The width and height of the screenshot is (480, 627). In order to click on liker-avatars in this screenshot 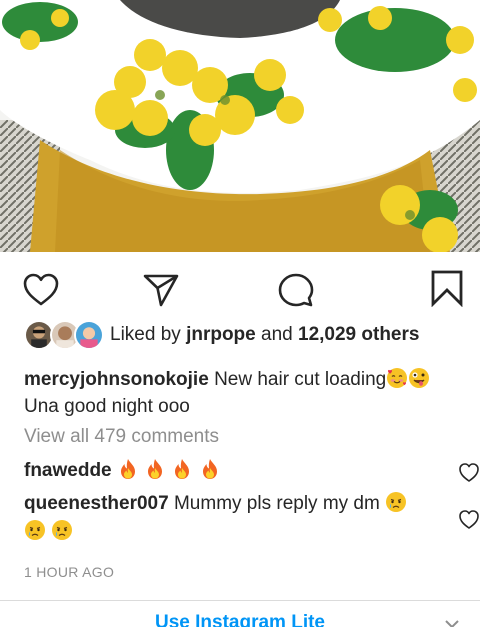, I will do `click(64, 335)`.